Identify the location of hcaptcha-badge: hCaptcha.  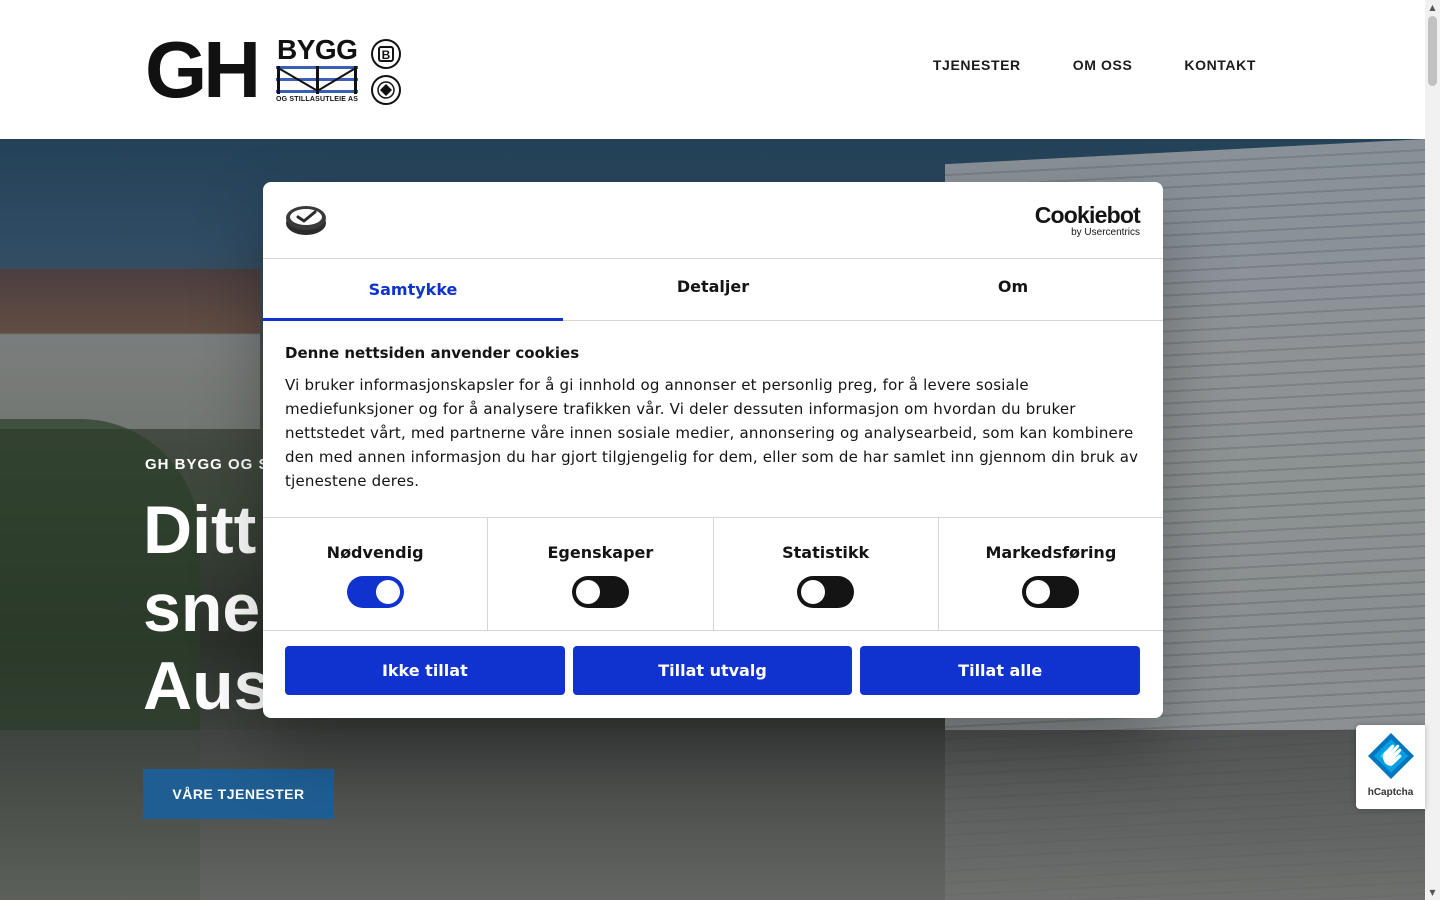
(1390, 767).